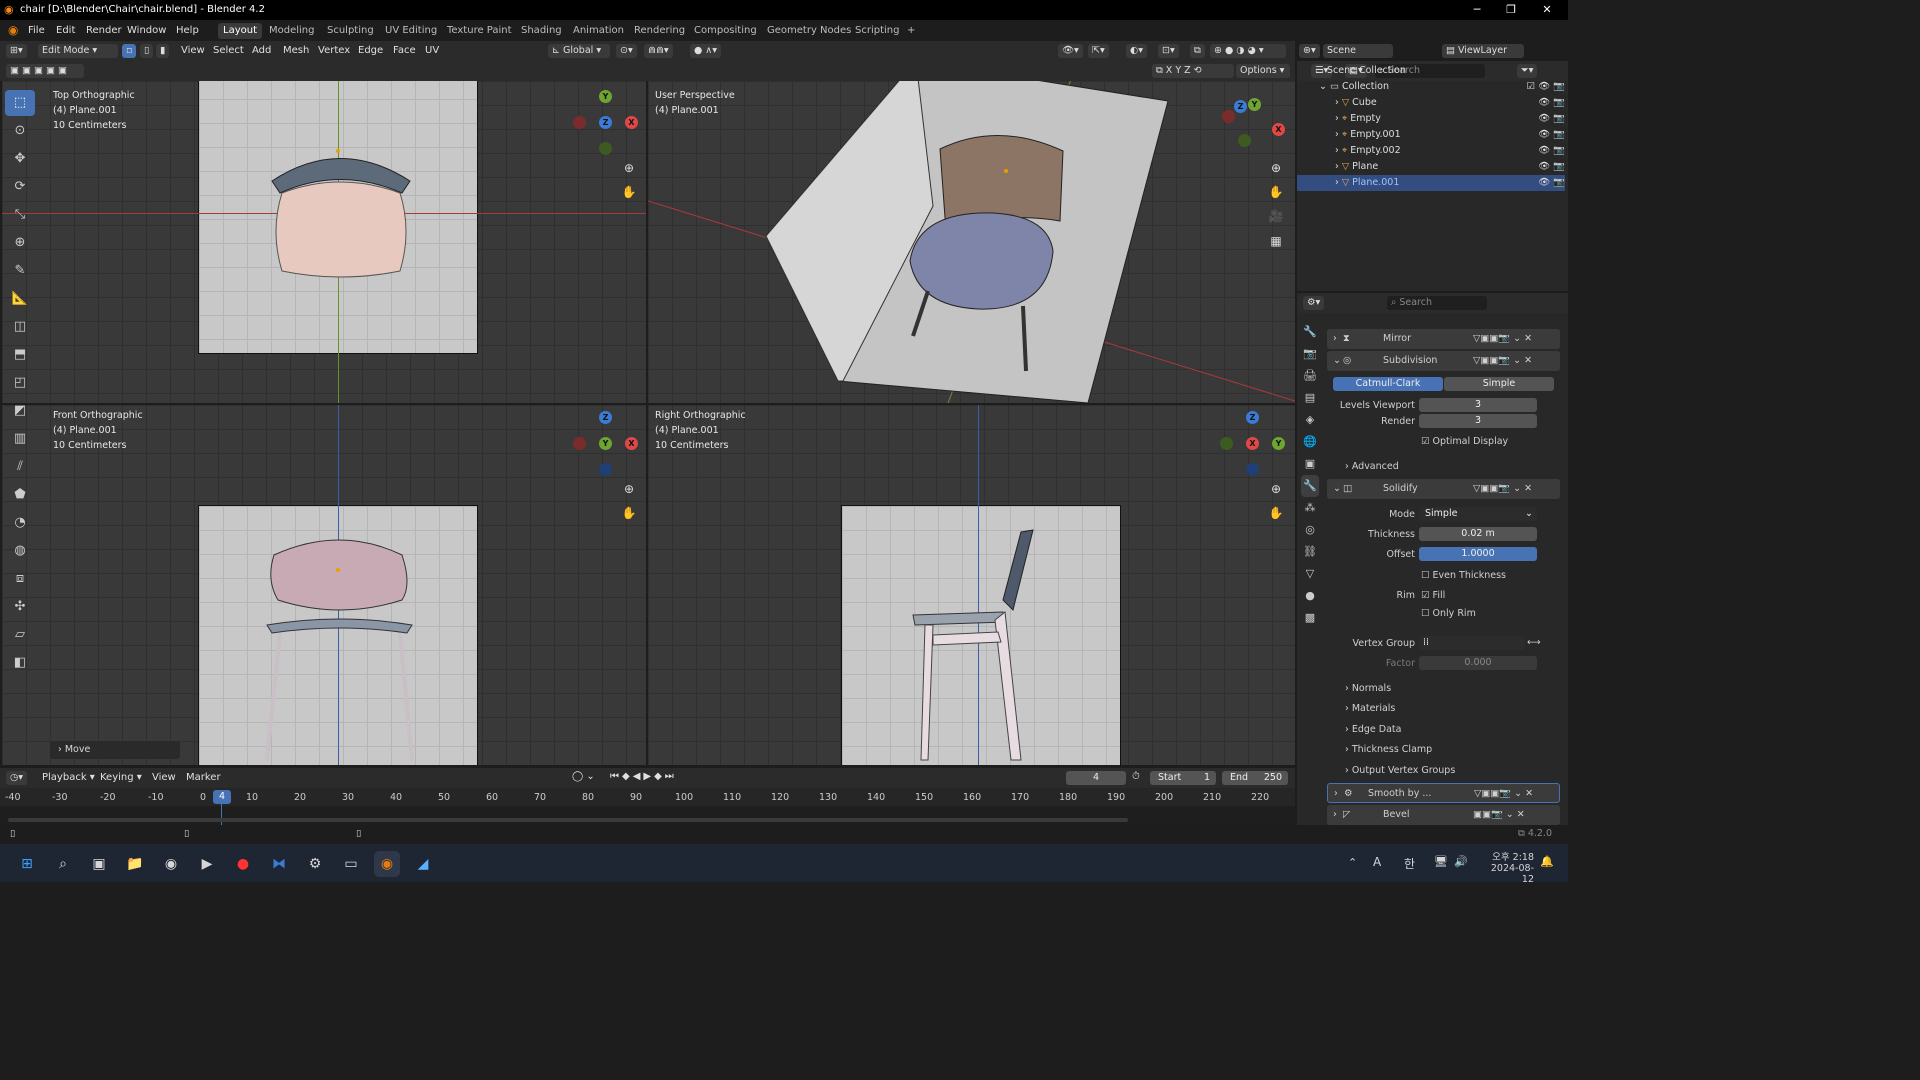  I want to click on menu-marker: Marker, so click(203, 777).